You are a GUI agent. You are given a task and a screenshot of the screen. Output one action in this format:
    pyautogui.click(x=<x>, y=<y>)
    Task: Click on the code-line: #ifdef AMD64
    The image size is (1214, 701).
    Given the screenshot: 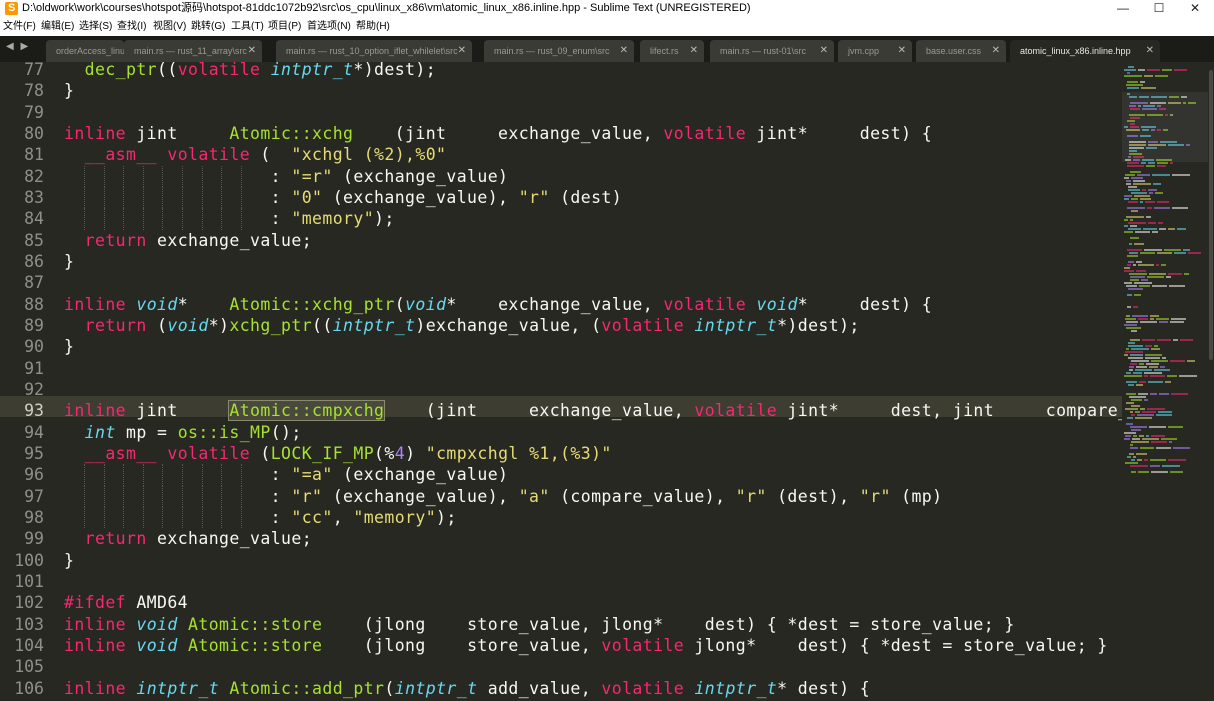 What is the action you would take?
    pyautogui.click(x=126, y=602)
    